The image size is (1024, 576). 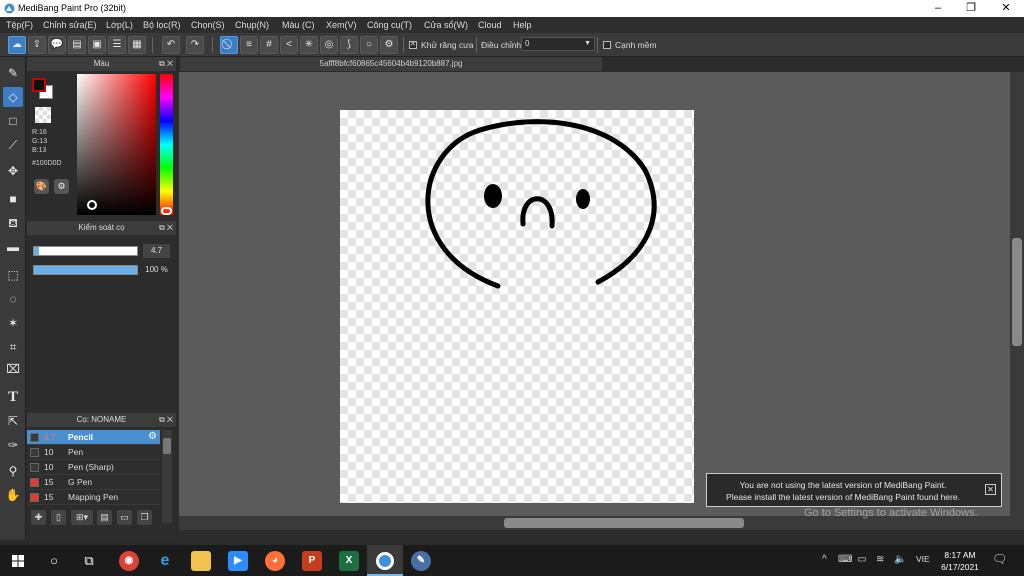 I want to click on bucket-tool: ⛾, so click(x=13, y=223).